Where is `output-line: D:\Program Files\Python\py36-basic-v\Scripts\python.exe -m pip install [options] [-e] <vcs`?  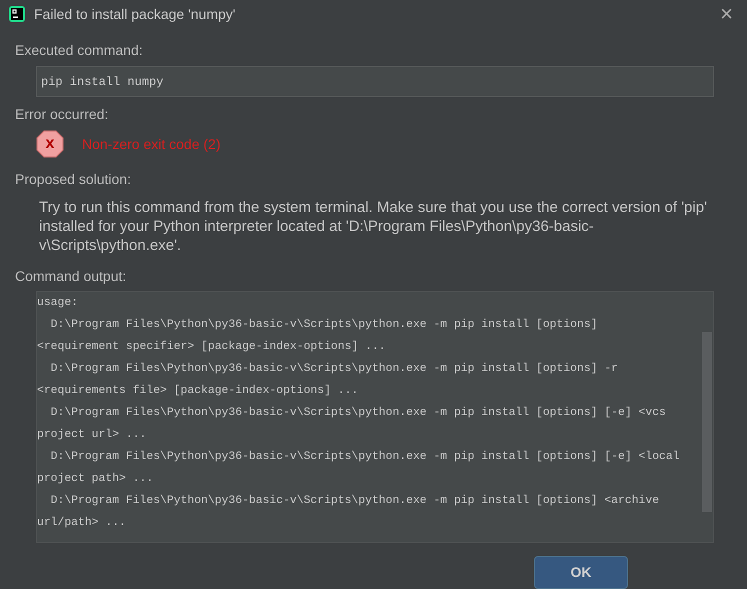 output-line: D:\Program Files\Python\py36-basic-v\Scripts\python.exe -m pip install [options] [-e] <vcs is located at coordinates (358, 413).